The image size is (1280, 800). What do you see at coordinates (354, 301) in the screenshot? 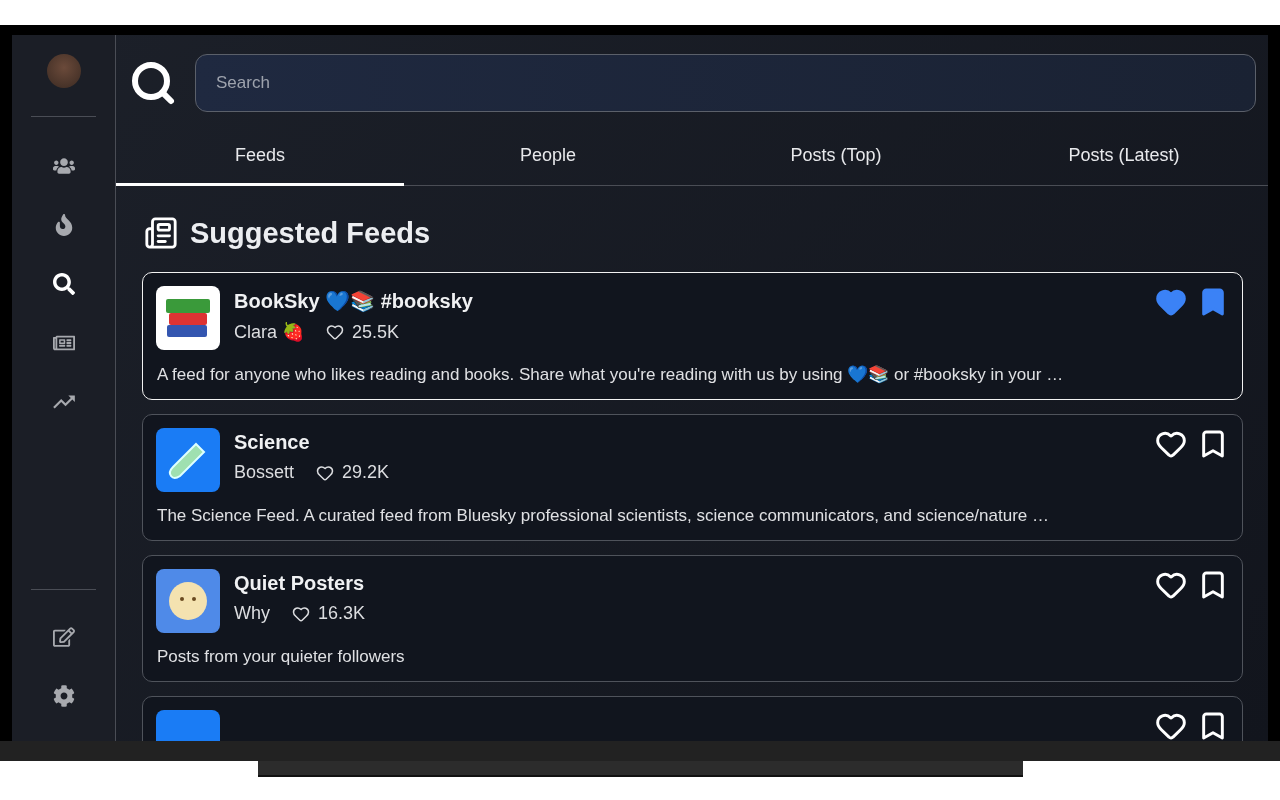
I see `feed-title: BookSky 💙📚 #booksky` at bounding box center [354, 301].